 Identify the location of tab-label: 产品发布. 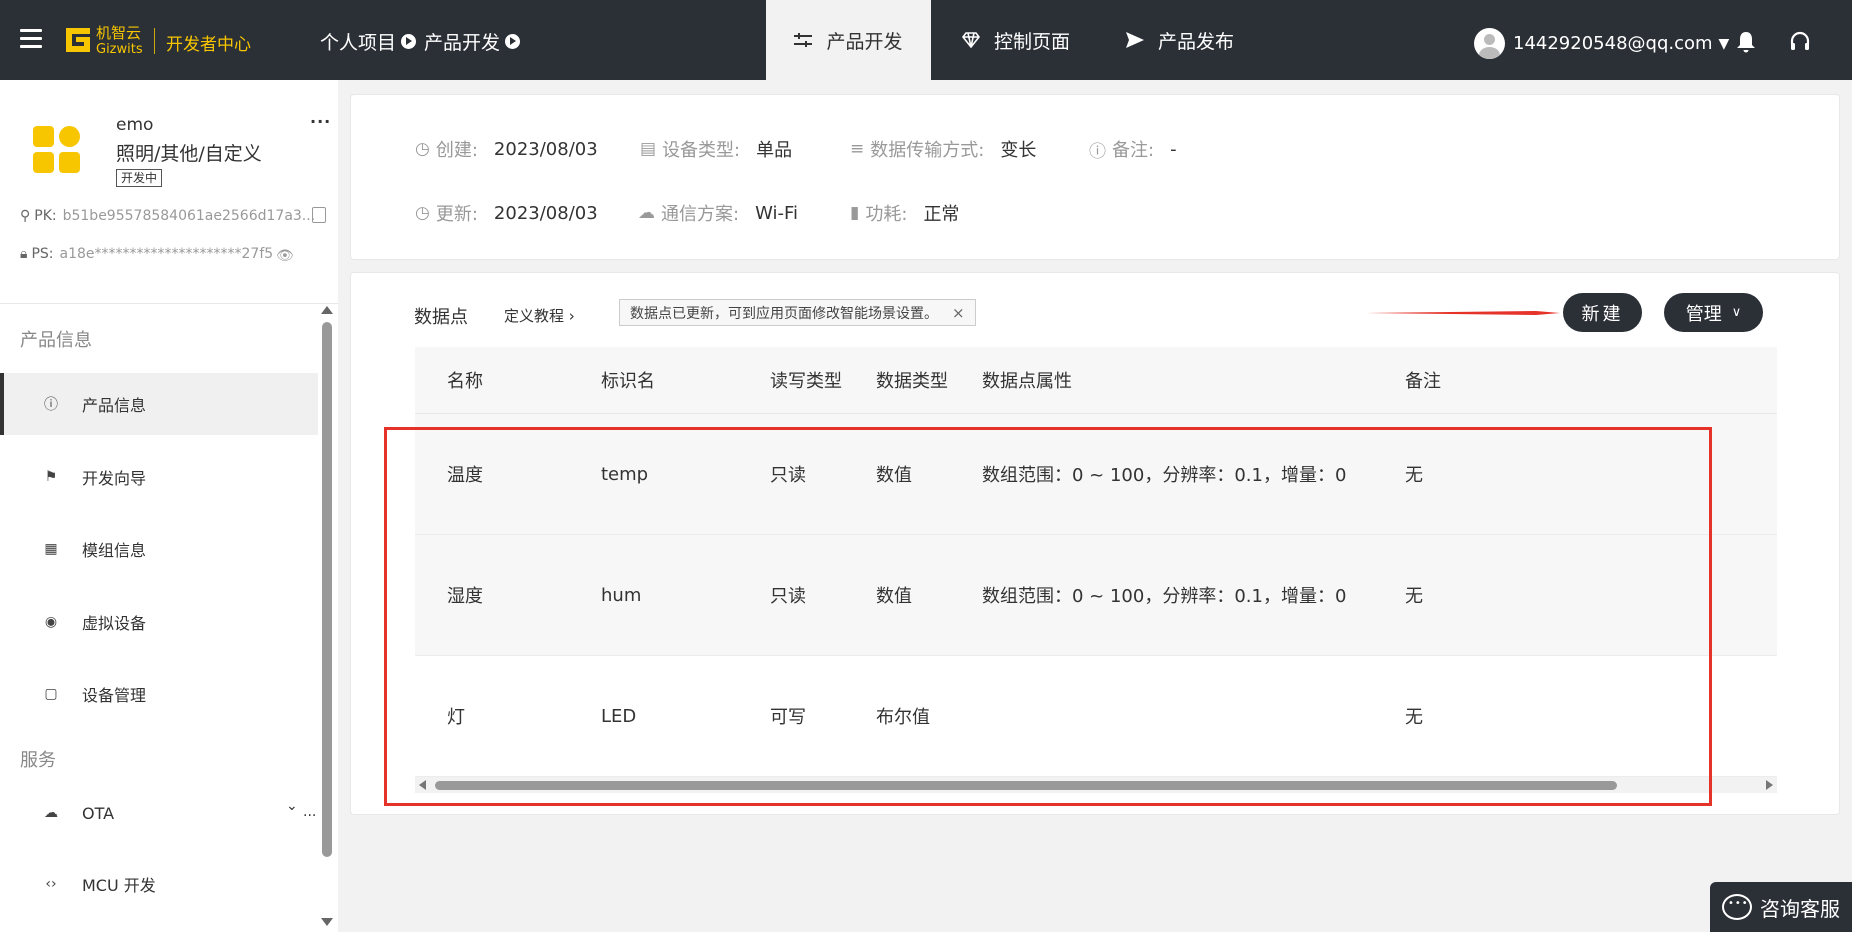
(1196, 41).